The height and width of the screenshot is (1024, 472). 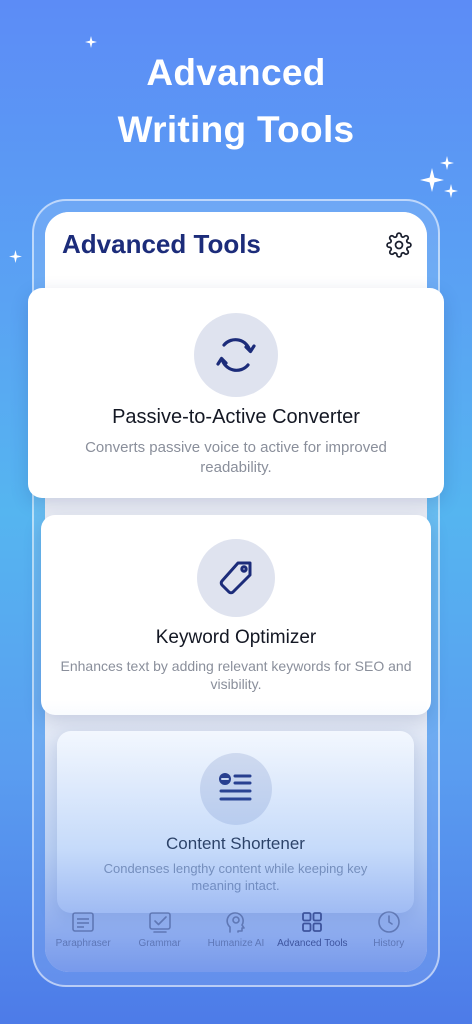 What do you see at coordinates (236, 129) in the screenshot?
I see `headline-line-2: Writing Tools` at bounding box center [236, 129].